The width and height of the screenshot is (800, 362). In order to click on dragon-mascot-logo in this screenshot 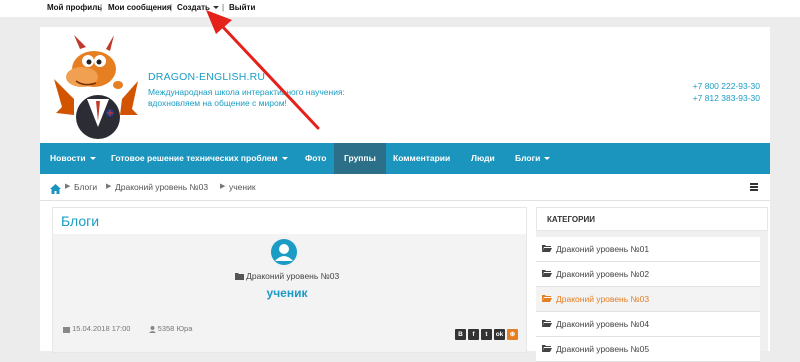, I will do `click(96, 85)`.